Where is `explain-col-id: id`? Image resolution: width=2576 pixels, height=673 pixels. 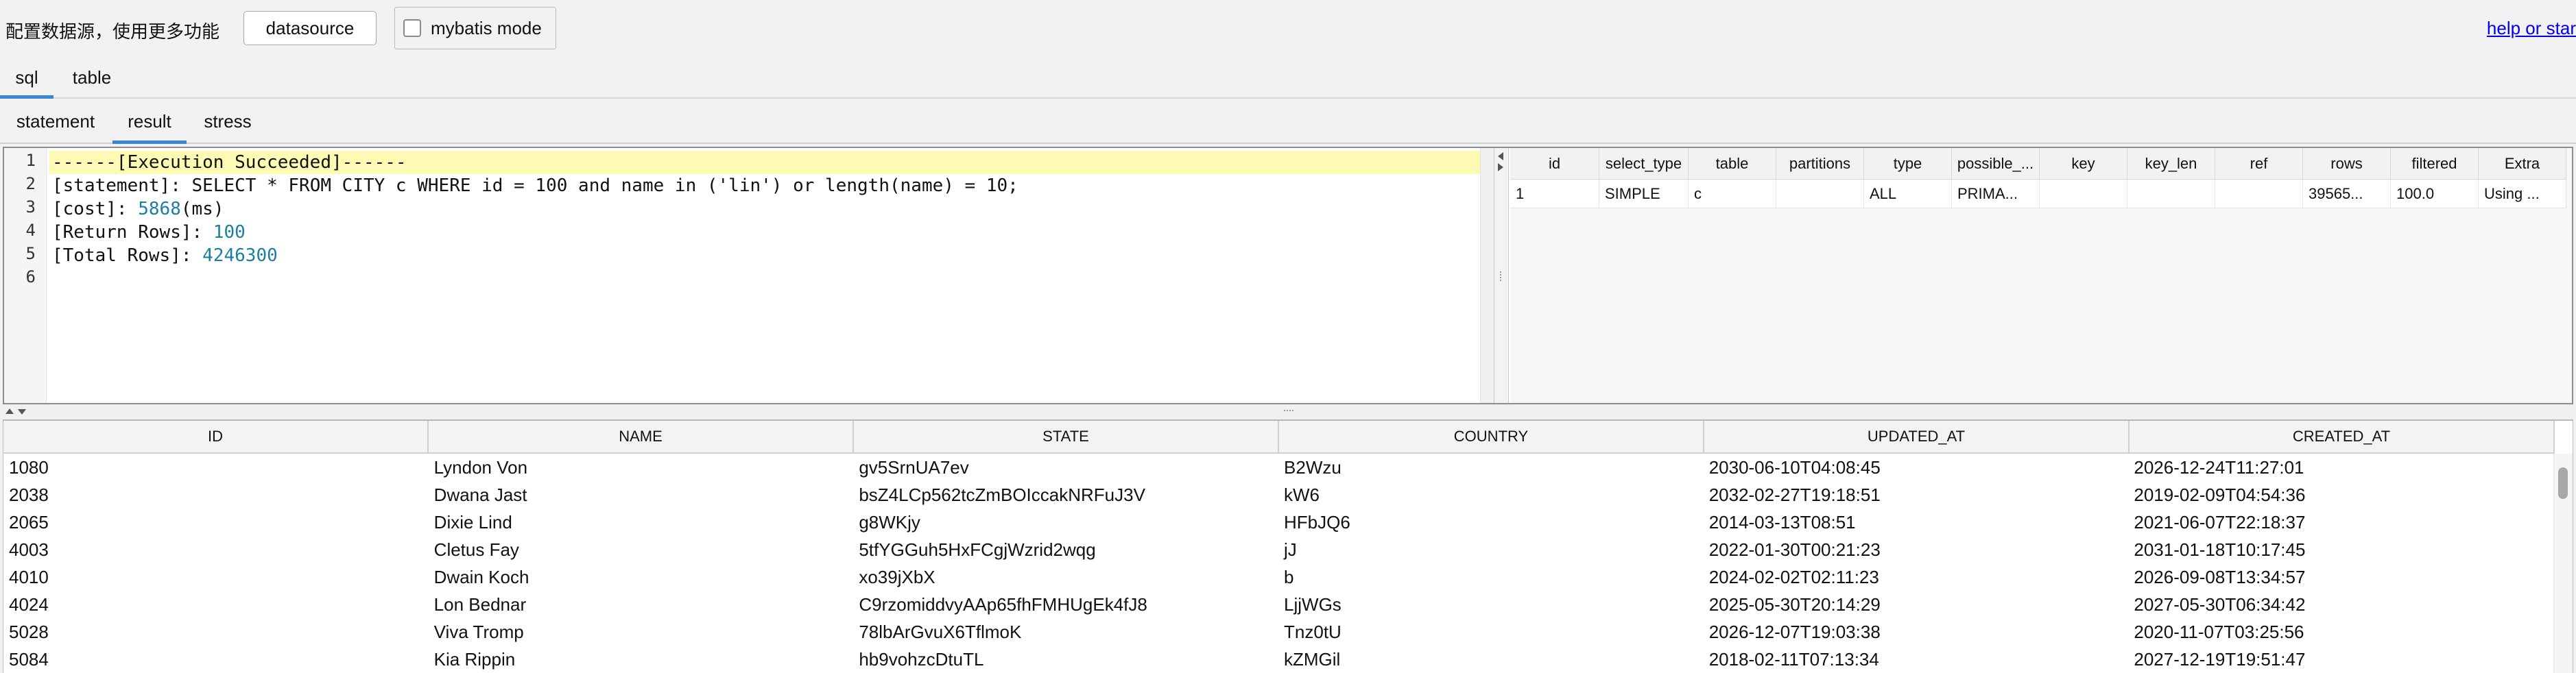
explain-col-id: id is located at coordinates (1554, 164).